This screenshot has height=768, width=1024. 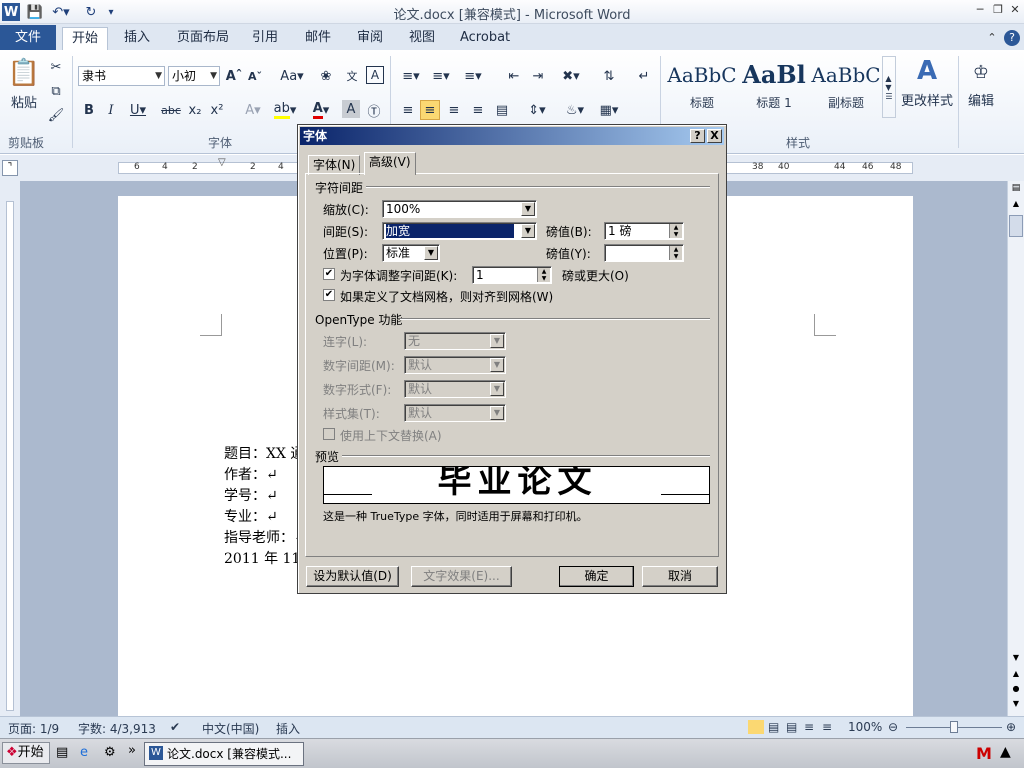 I want to click on multilevel-list-icon: ≡▾, so click(x=473, y=76).